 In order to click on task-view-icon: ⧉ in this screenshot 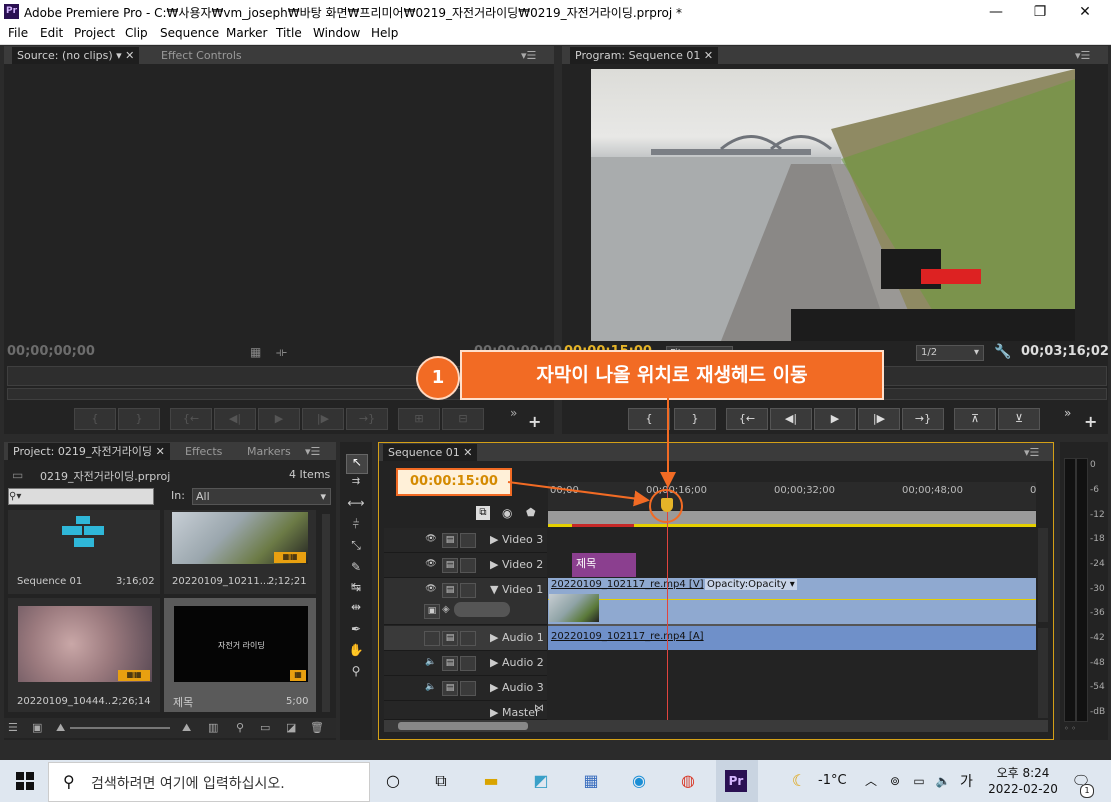, I will do `click(441, 781)`.